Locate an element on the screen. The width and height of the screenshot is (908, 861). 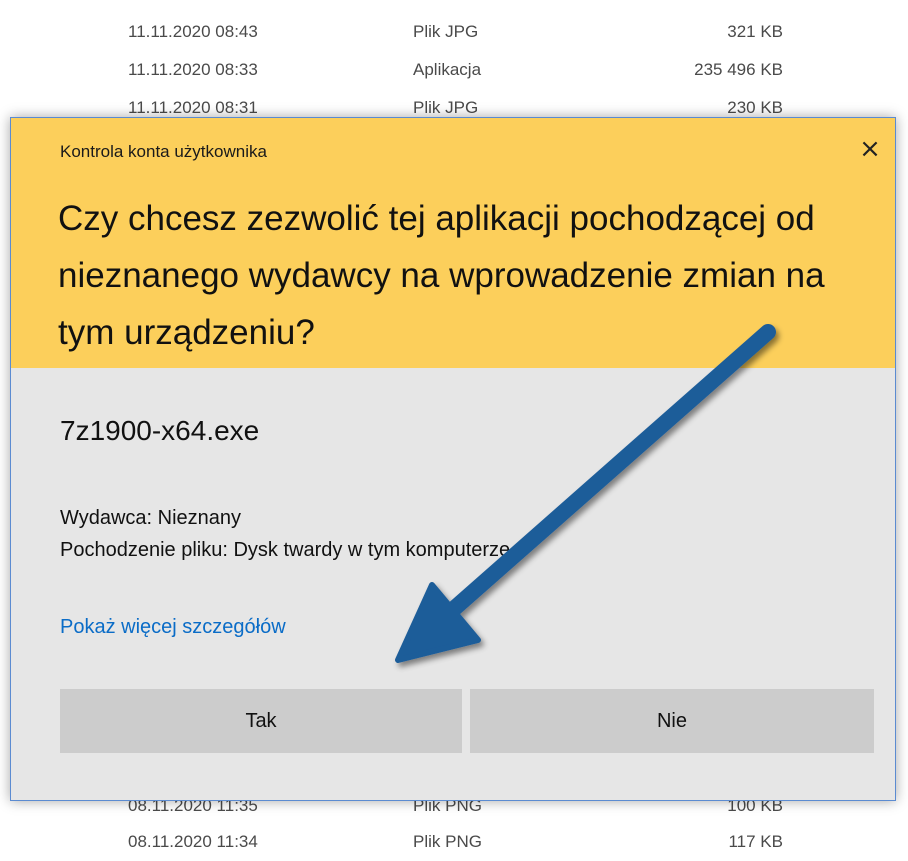
dialog-caption: Kontrola konta użytkownika is located at coordinates (163, 151).